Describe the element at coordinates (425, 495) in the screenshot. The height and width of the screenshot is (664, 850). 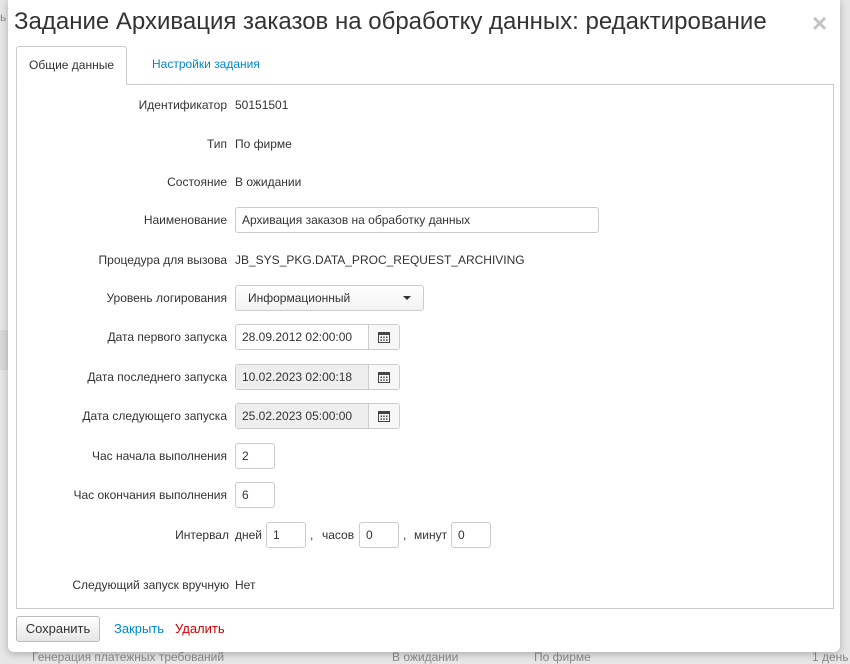
I see `row-end-hour: Час окончания выполнения 6` at that location.